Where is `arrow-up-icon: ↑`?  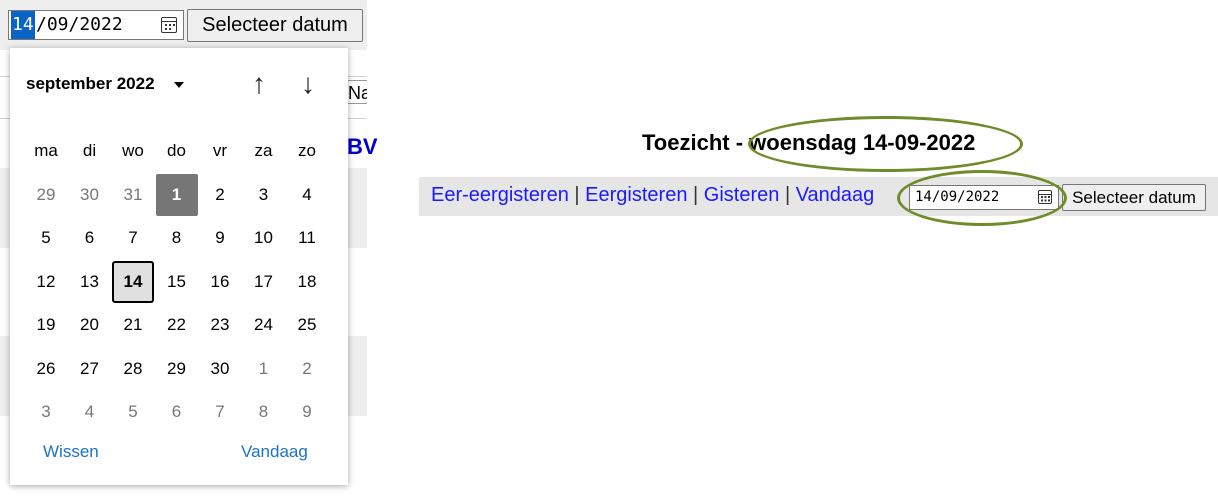
arrow-up-icon: ↑ is located at coordinates (259, 85).